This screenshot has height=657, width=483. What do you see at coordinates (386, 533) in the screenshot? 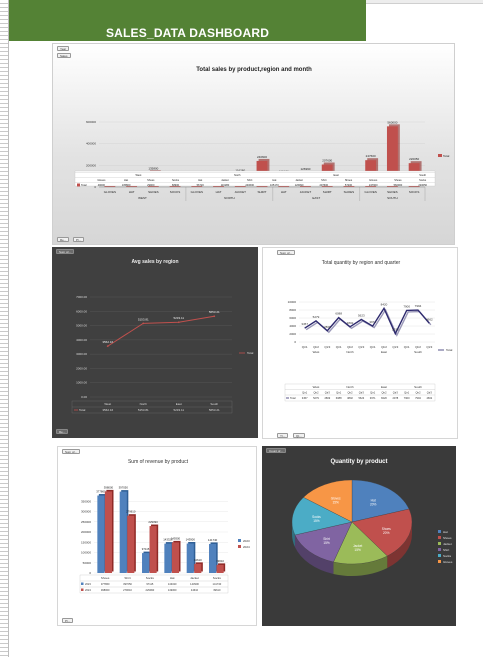
I see `slice-percent-label: 20%` at bounding box center [386, 533].